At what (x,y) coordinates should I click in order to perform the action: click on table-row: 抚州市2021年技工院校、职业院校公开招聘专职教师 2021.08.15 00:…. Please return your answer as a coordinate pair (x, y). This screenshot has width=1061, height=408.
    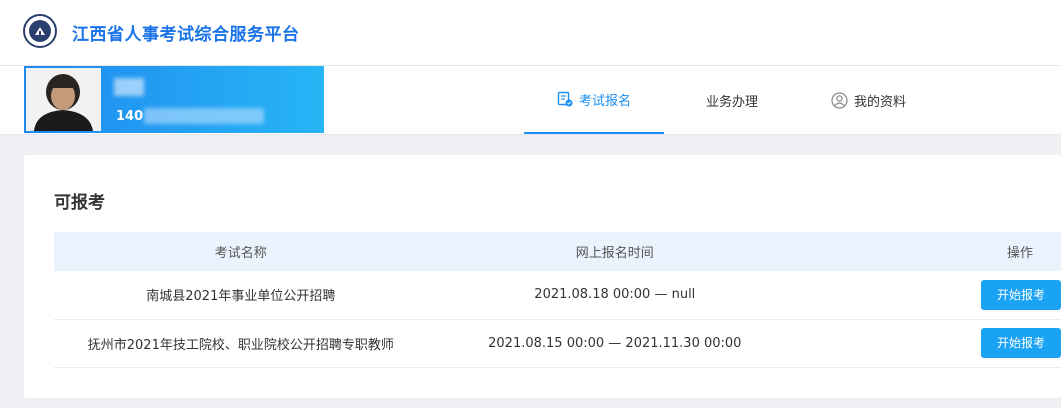
    Looking at the image, I should click on (557, 343).